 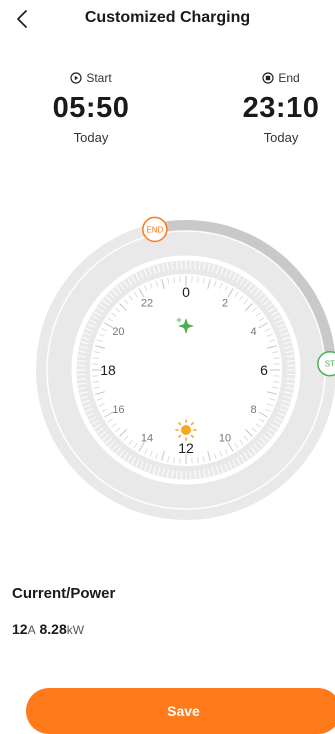 I want to click on hour-label: 0, so click(x=186, y=292).